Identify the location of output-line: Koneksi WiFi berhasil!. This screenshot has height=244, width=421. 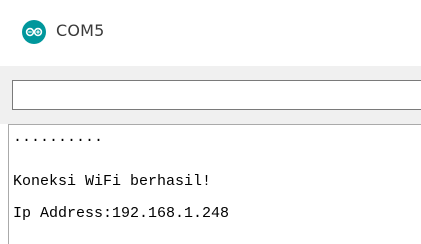
(112, 181).